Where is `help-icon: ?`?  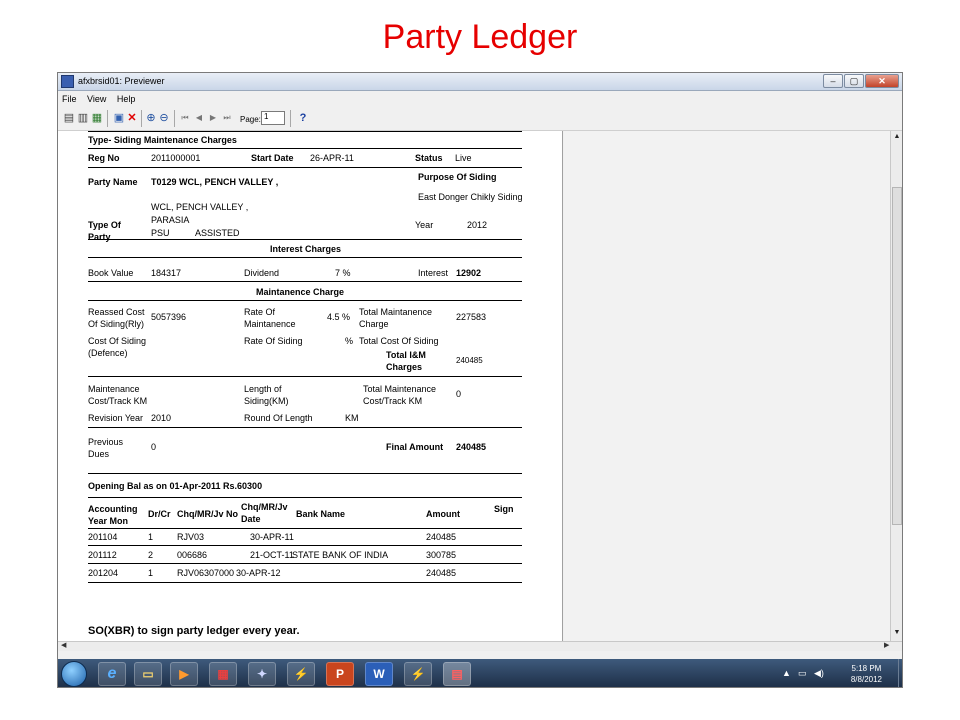 help-icon: ? is located at coordinates (303, 118).